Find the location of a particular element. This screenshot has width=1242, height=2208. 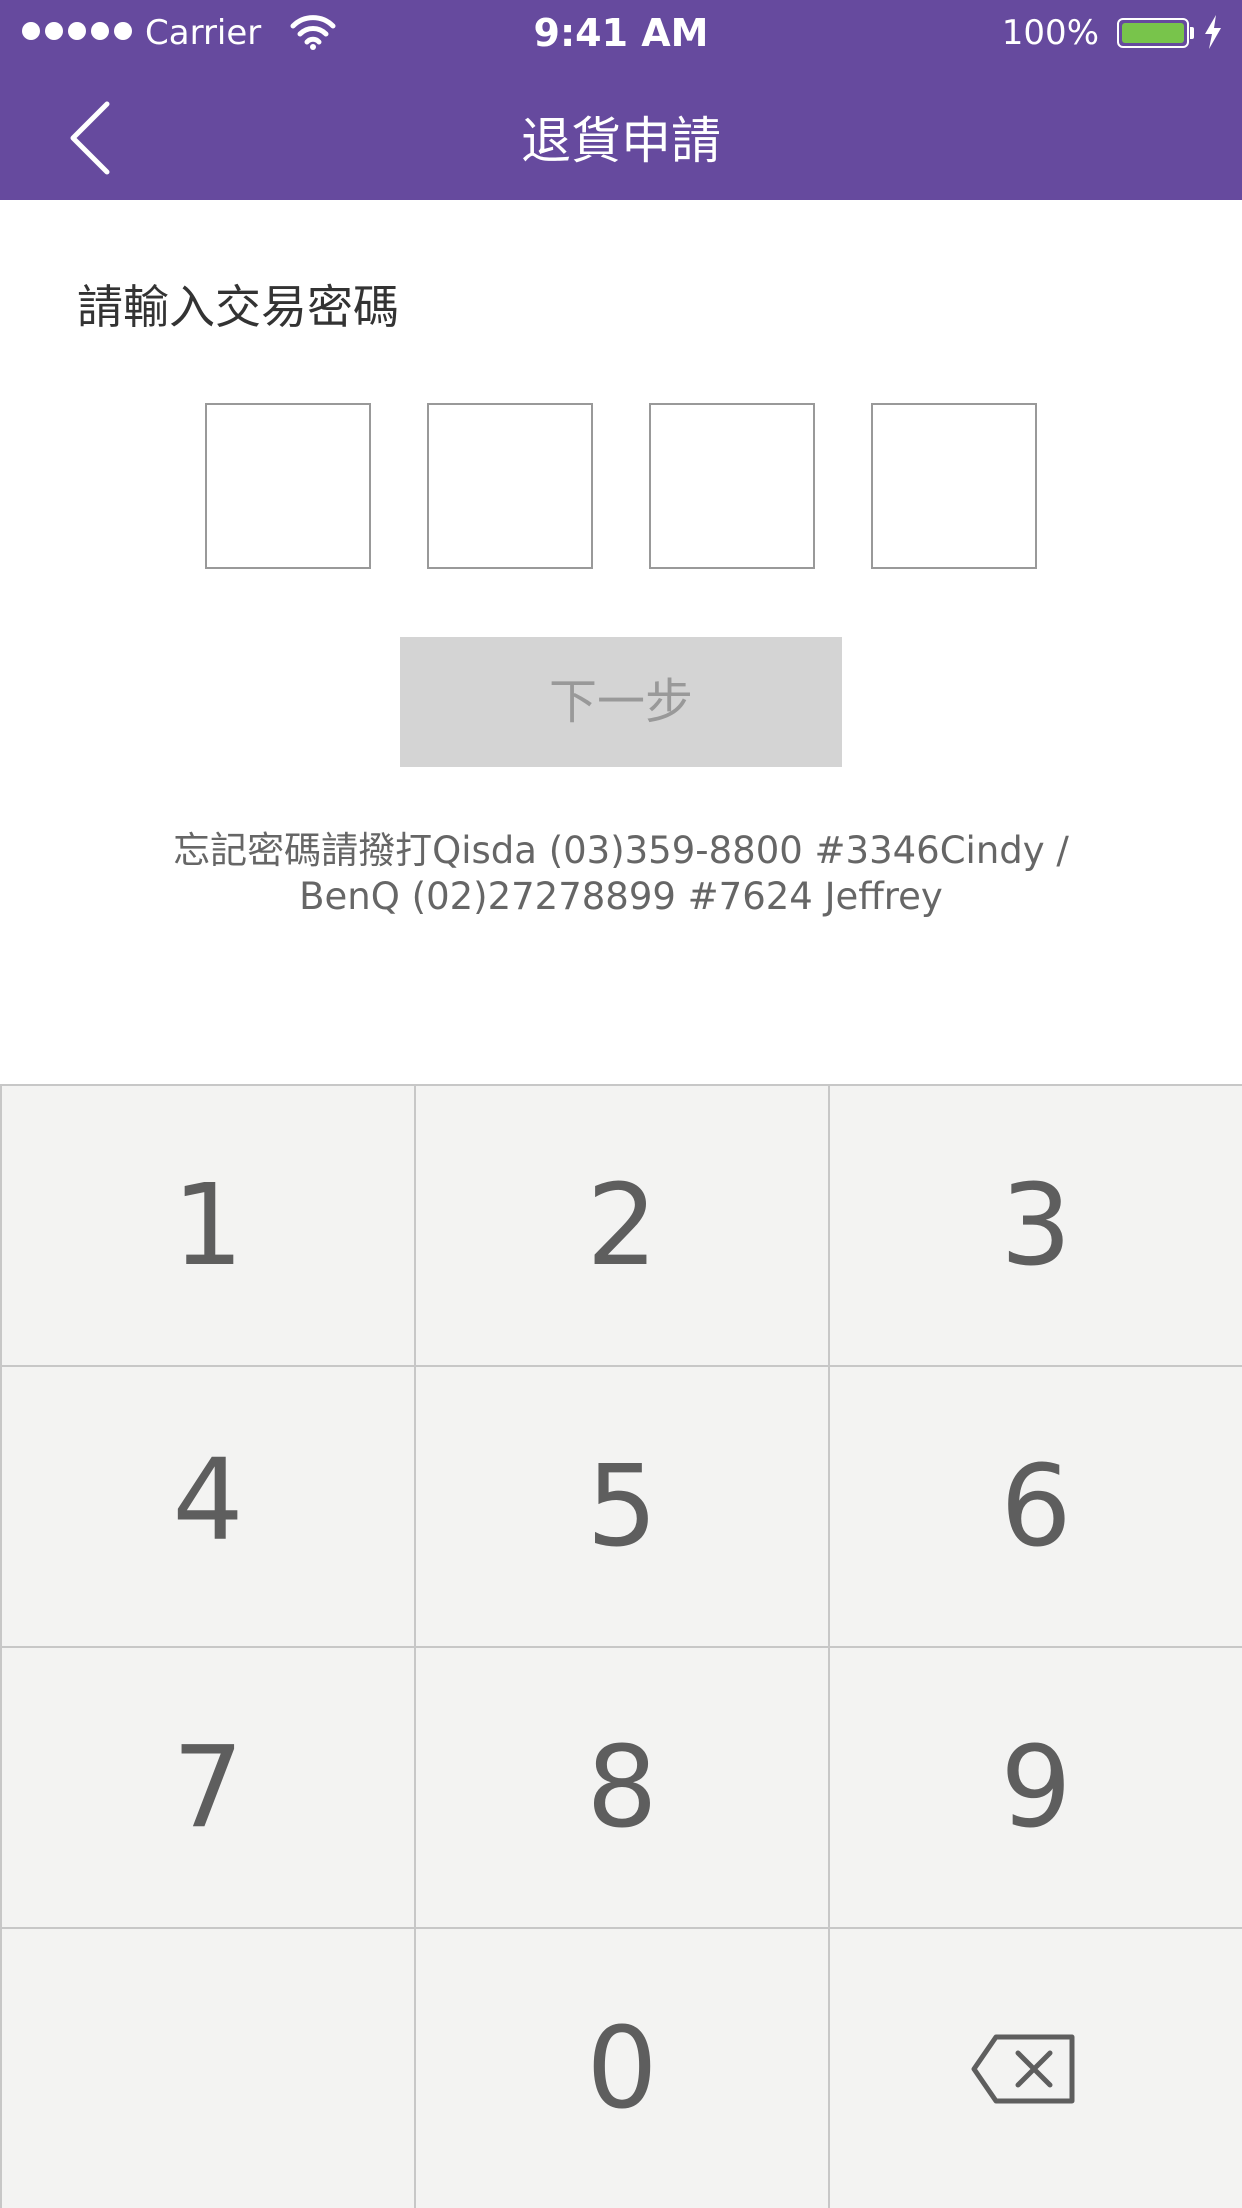

key-3: 3 is located at coordinates (1036, 1226).